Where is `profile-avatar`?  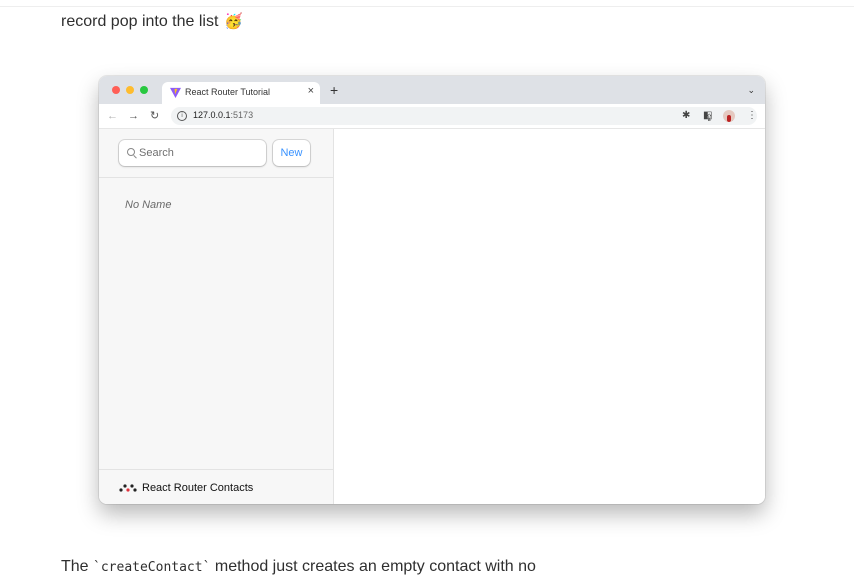
profile-avatar is located at coordinates (729, 116).